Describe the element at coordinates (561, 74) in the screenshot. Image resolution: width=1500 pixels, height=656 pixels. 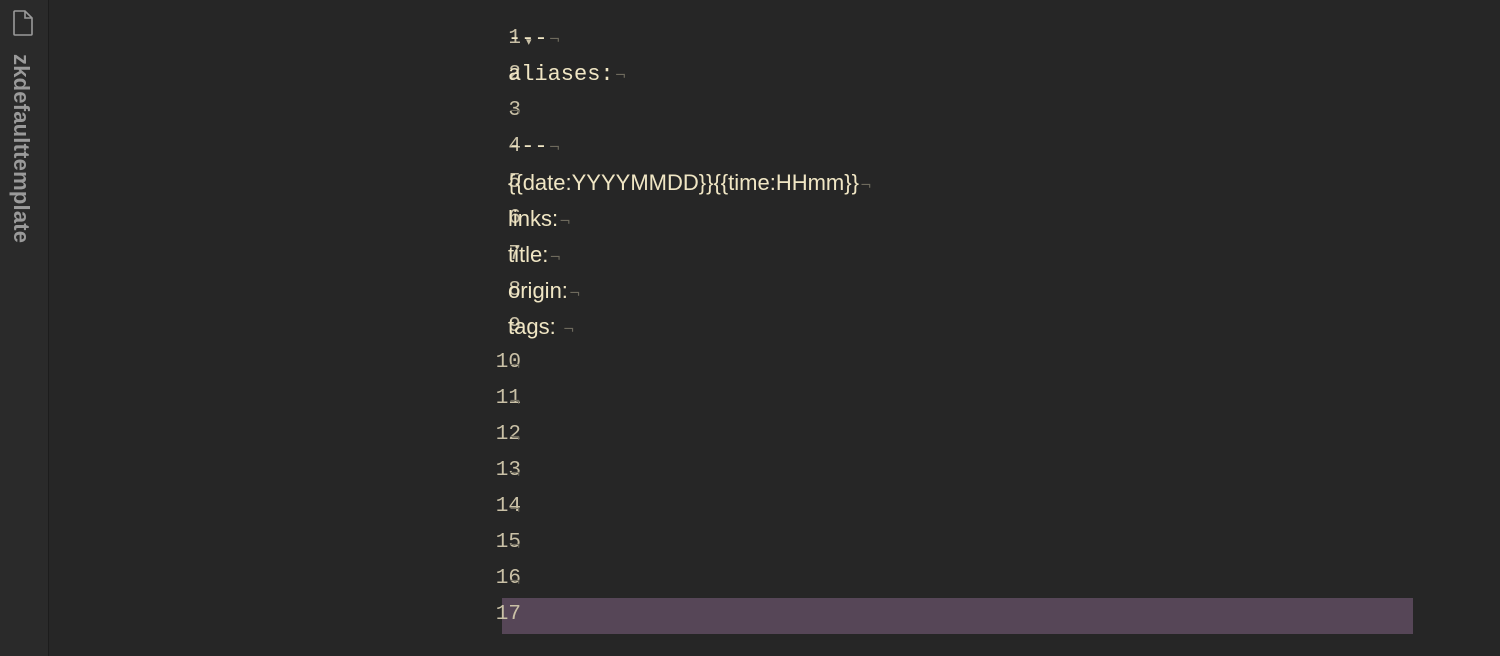
I see `line-text: aliases:` at that location.